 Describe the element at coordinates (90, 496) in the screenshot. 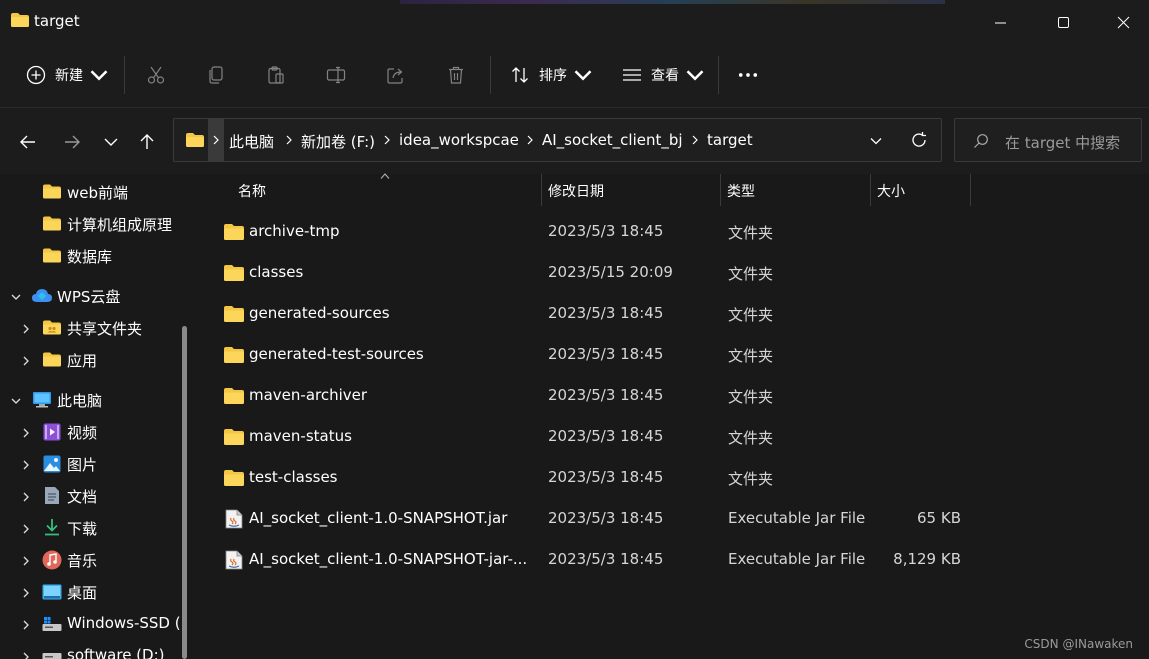

I see `sidebar-item-documents: 文档` at that location.